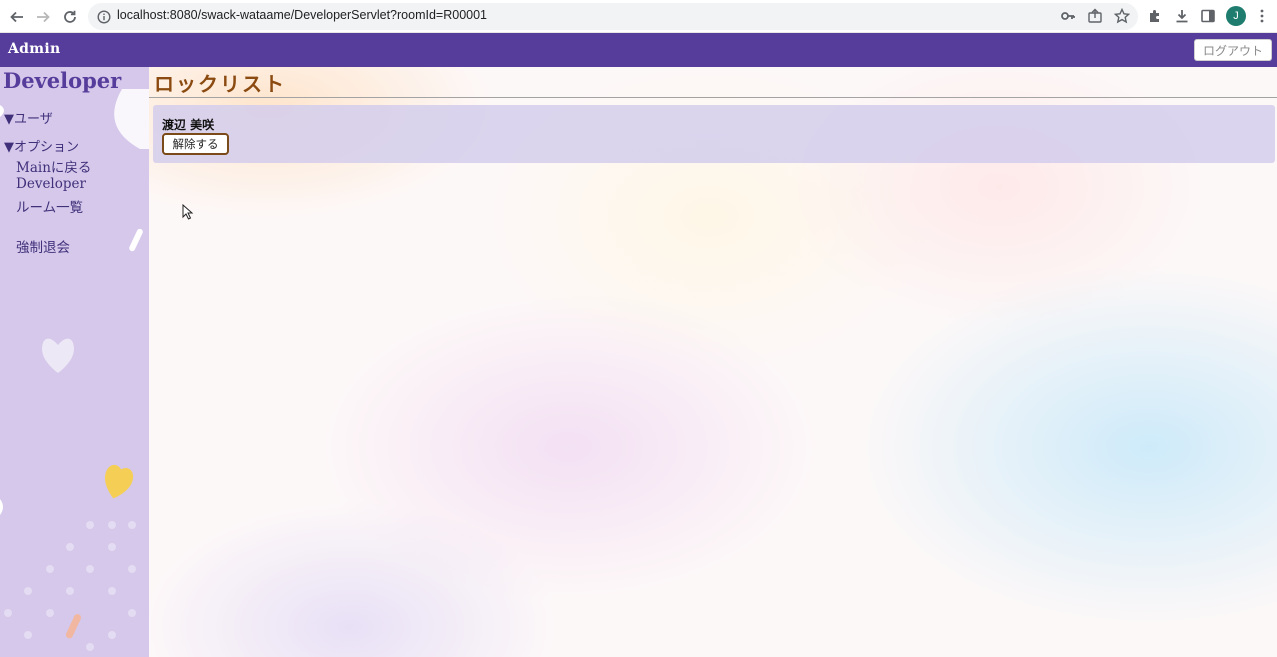 This screenshot has height=657, width=1277. What do you see at coordinates (34, 49) in the screenshot?
I see `admin-title: Admin` at bounding box center [34, 49].